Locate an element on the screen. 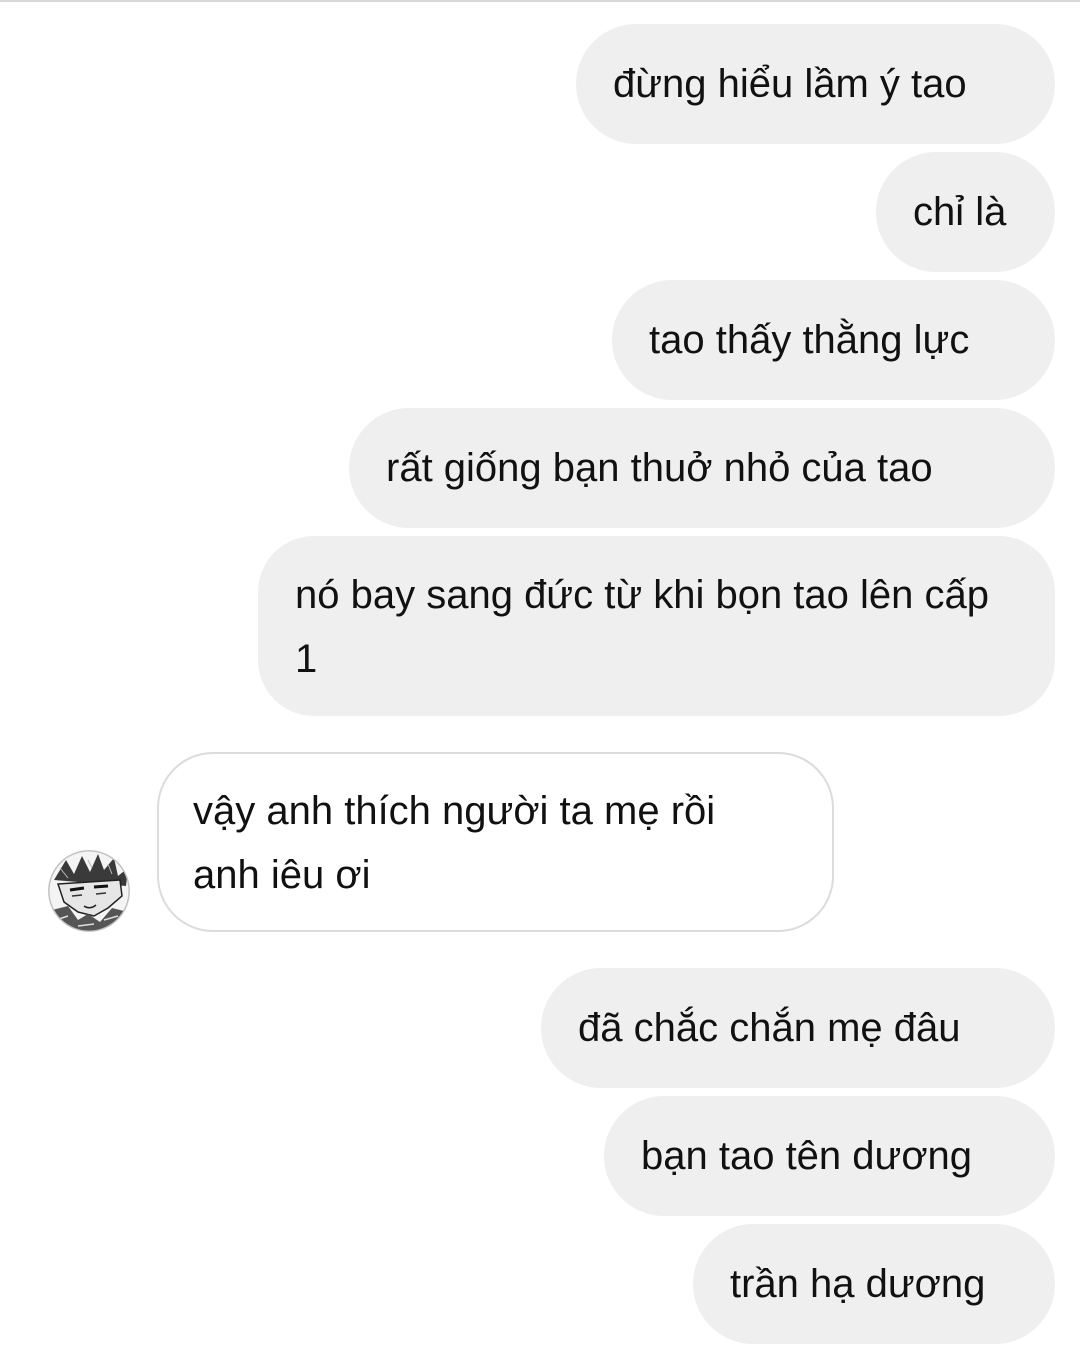  message-text: chỉ là is located at coordinates (960, 212).